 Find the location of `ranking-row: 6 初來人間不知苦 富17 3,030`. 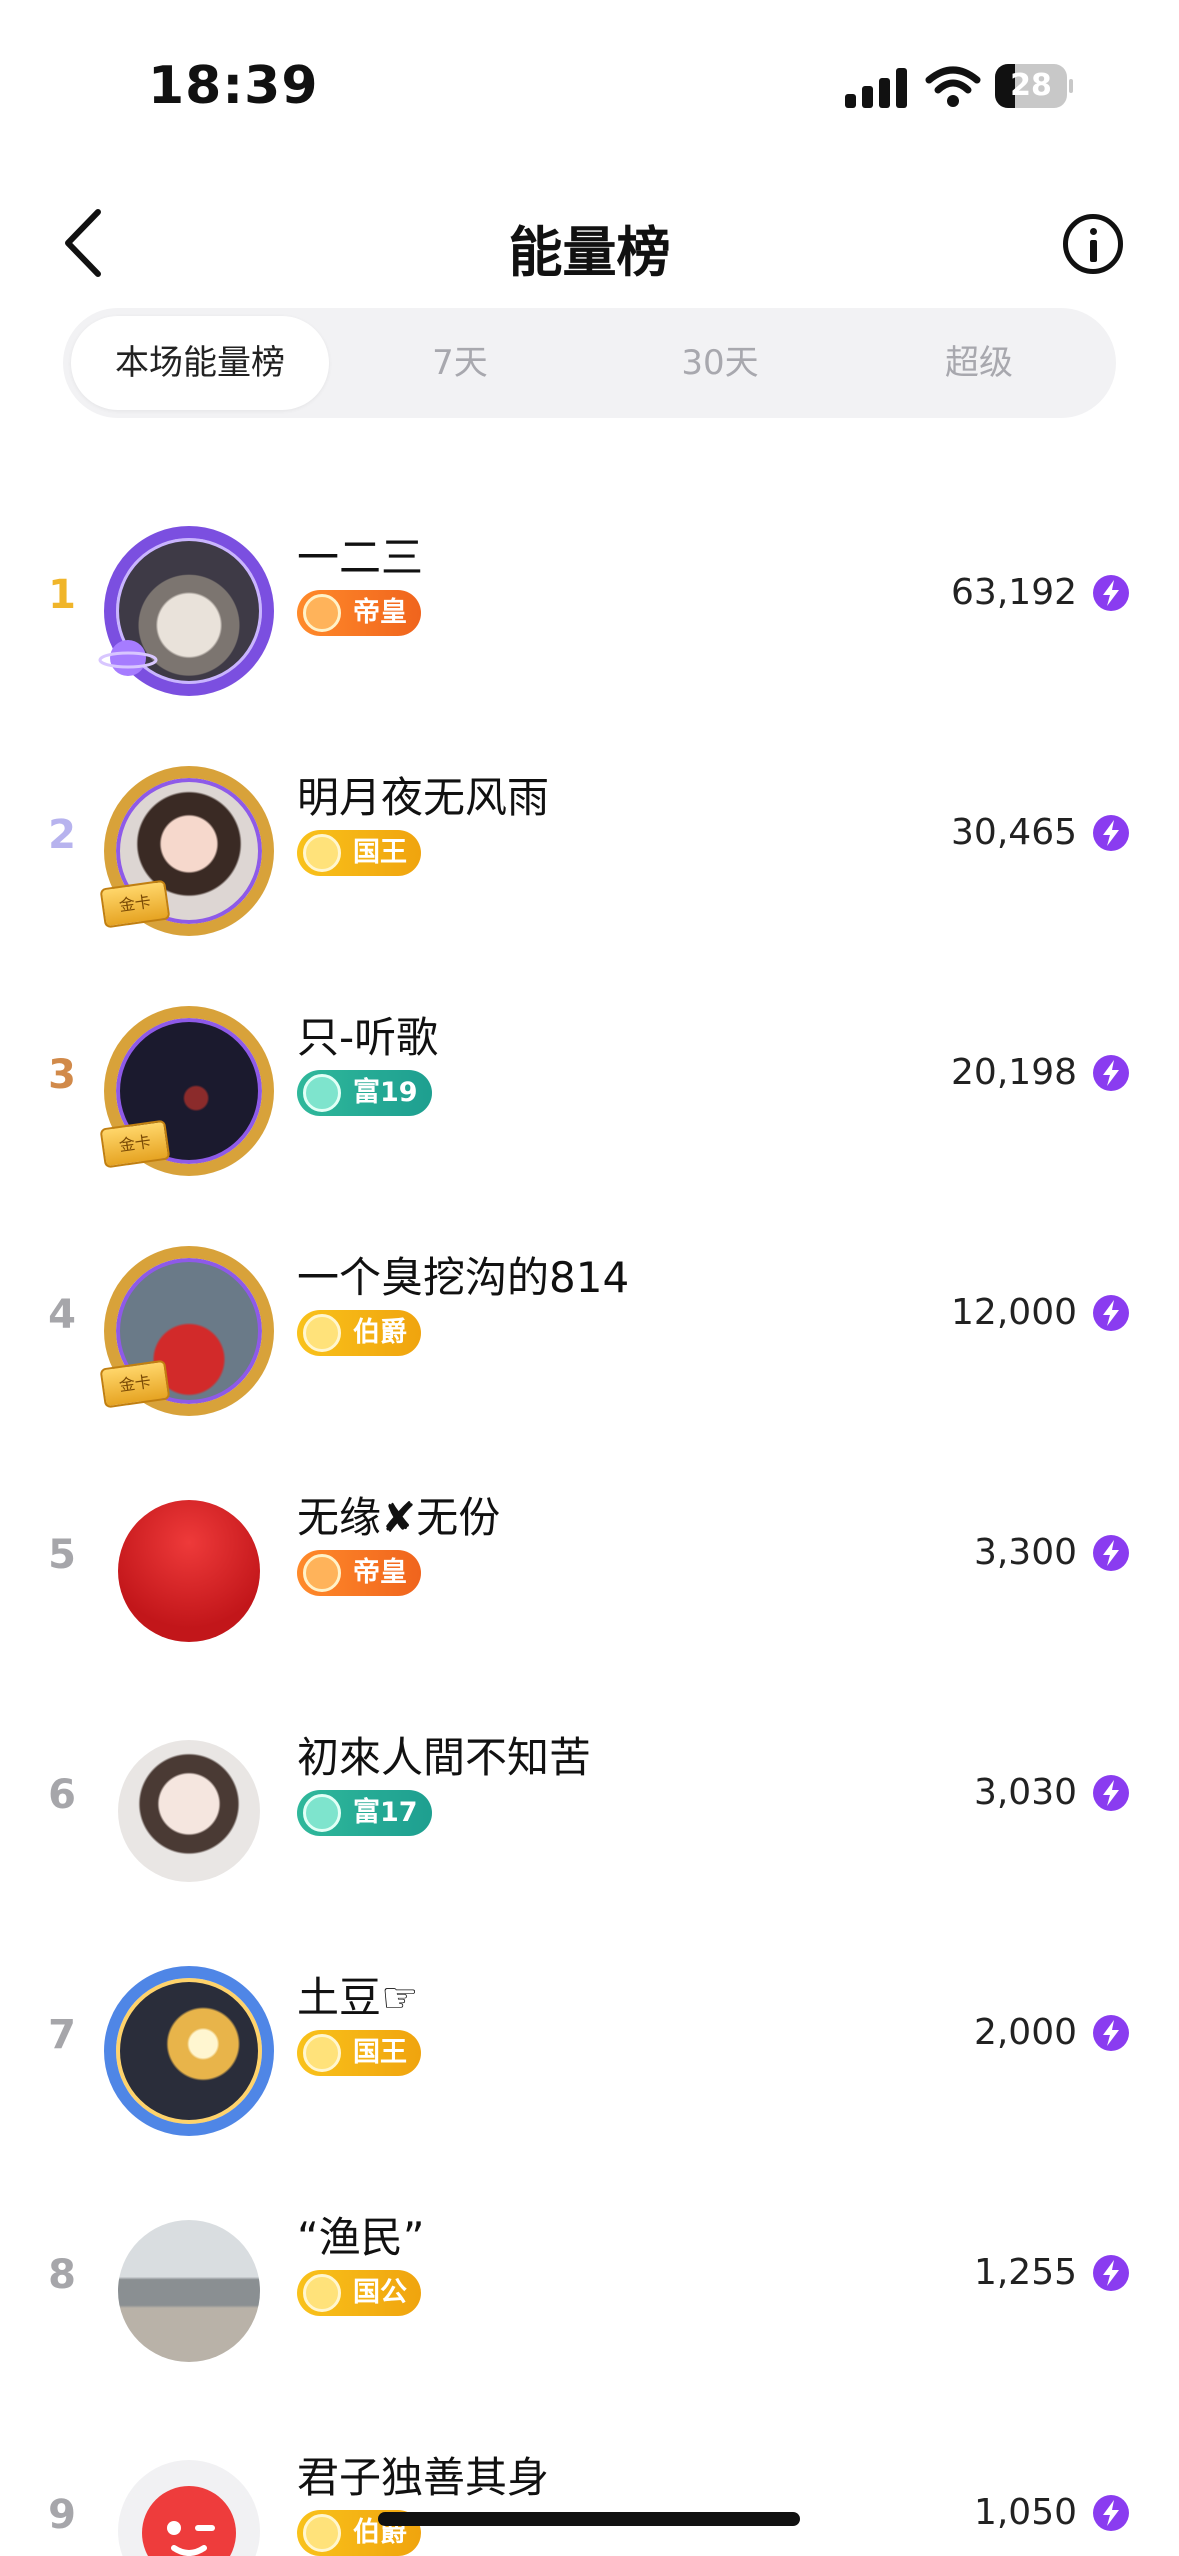

ranking-row: 6 初來人間不知苦 富17 3,030 is located at coordinates (589, 1796).